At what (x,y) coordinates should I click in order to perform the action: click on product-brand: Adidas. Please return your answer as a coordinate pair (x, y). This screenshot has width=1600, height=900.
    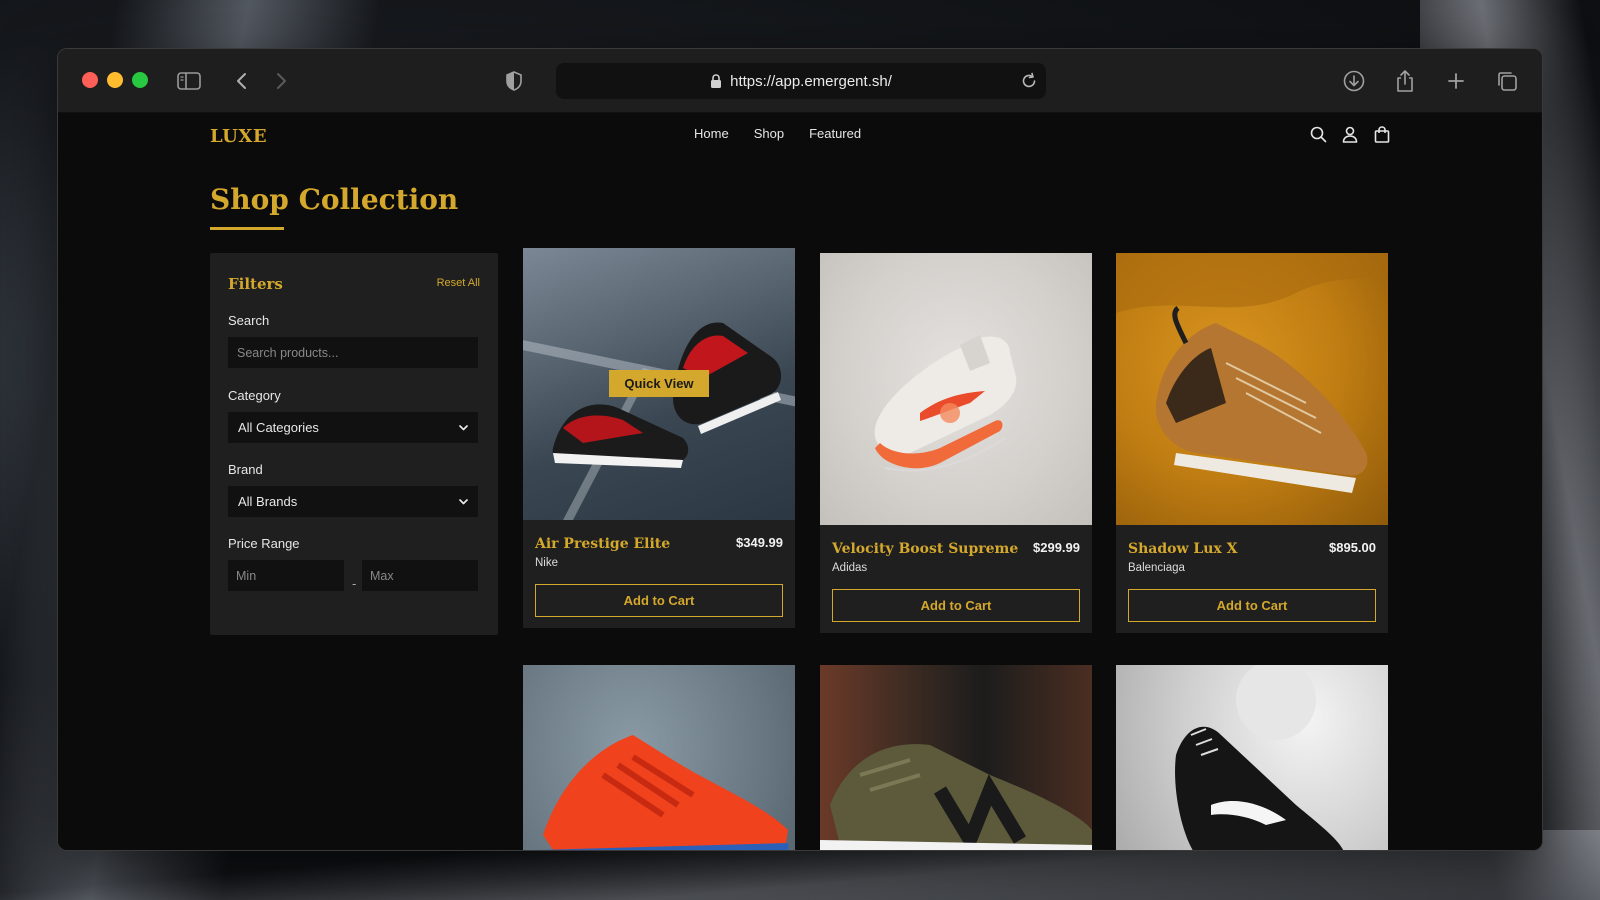
    Looking at the image, I should click on (850, 568).